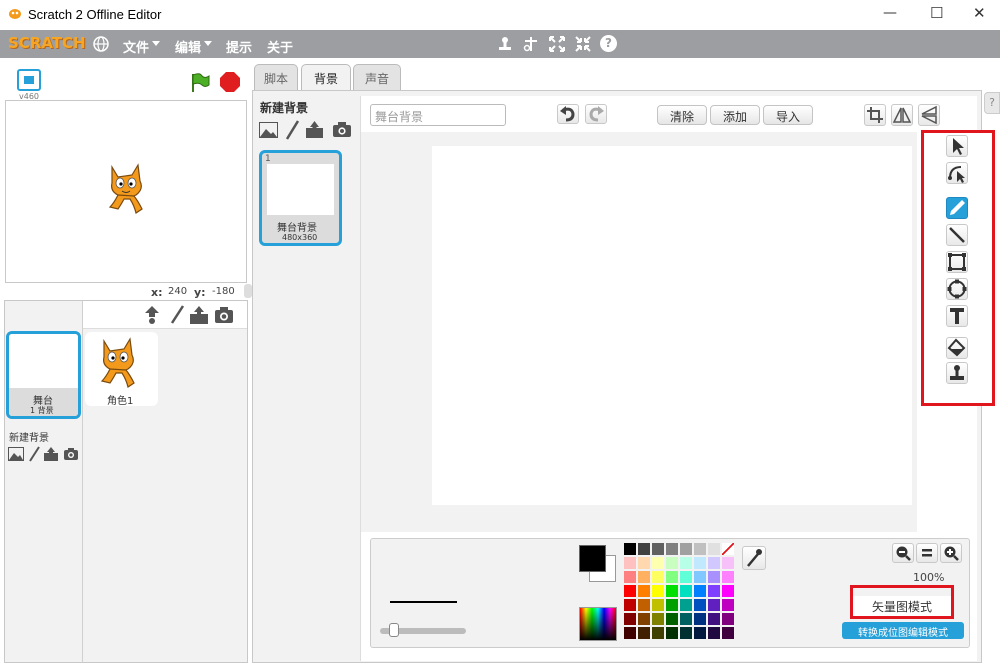 The image size is (1000, 667). I want to click on zoom-reset-icon, so click(927, 553).